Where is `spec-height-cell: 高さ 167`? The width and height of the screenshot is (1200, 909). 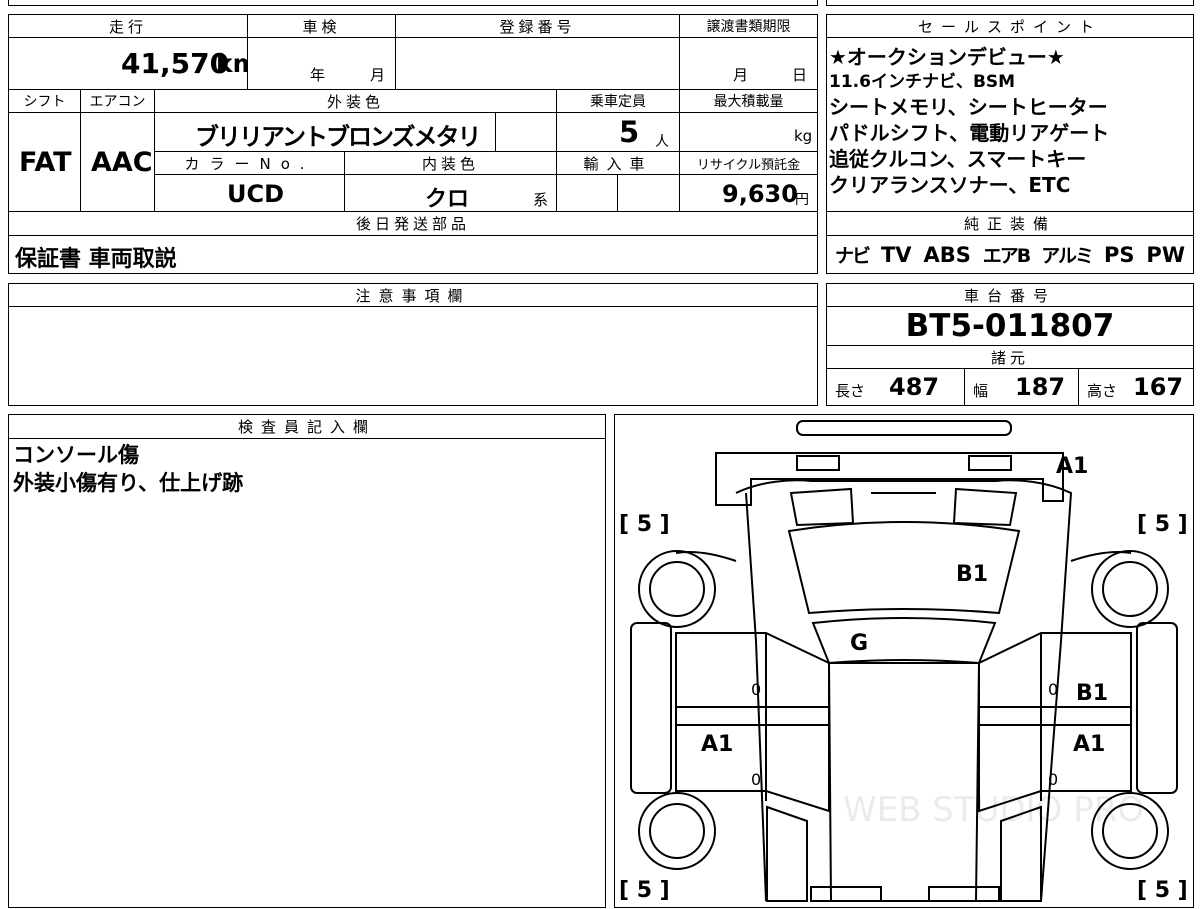
spec-height-cell: 高さ 167 is located at coordinates (1136, 387).